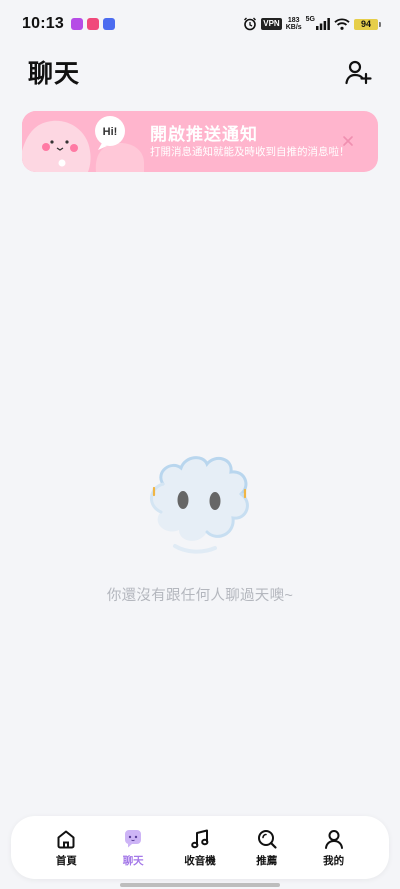  Describe the element at coordinates (43, 23) in the screenshot. I see `status-time: 10:13` at that location.